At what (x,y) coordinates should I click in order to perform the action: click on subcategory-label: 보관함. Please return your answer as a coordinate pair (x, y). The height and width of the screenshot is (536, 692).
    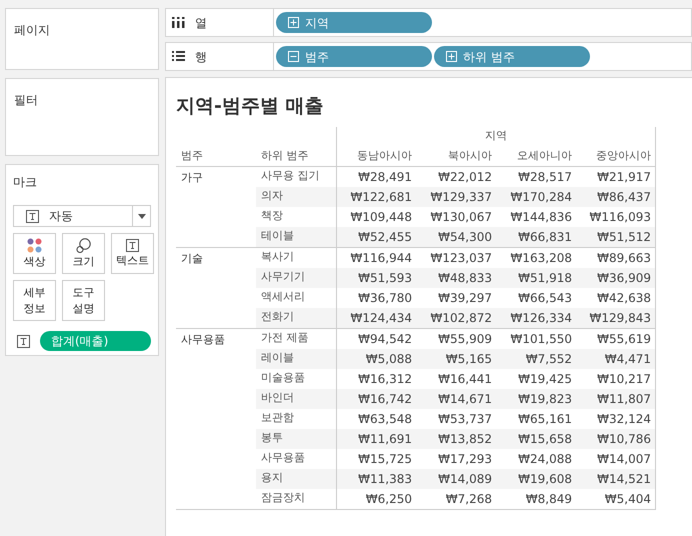
    Looking at the image, I should click on (277, 418).